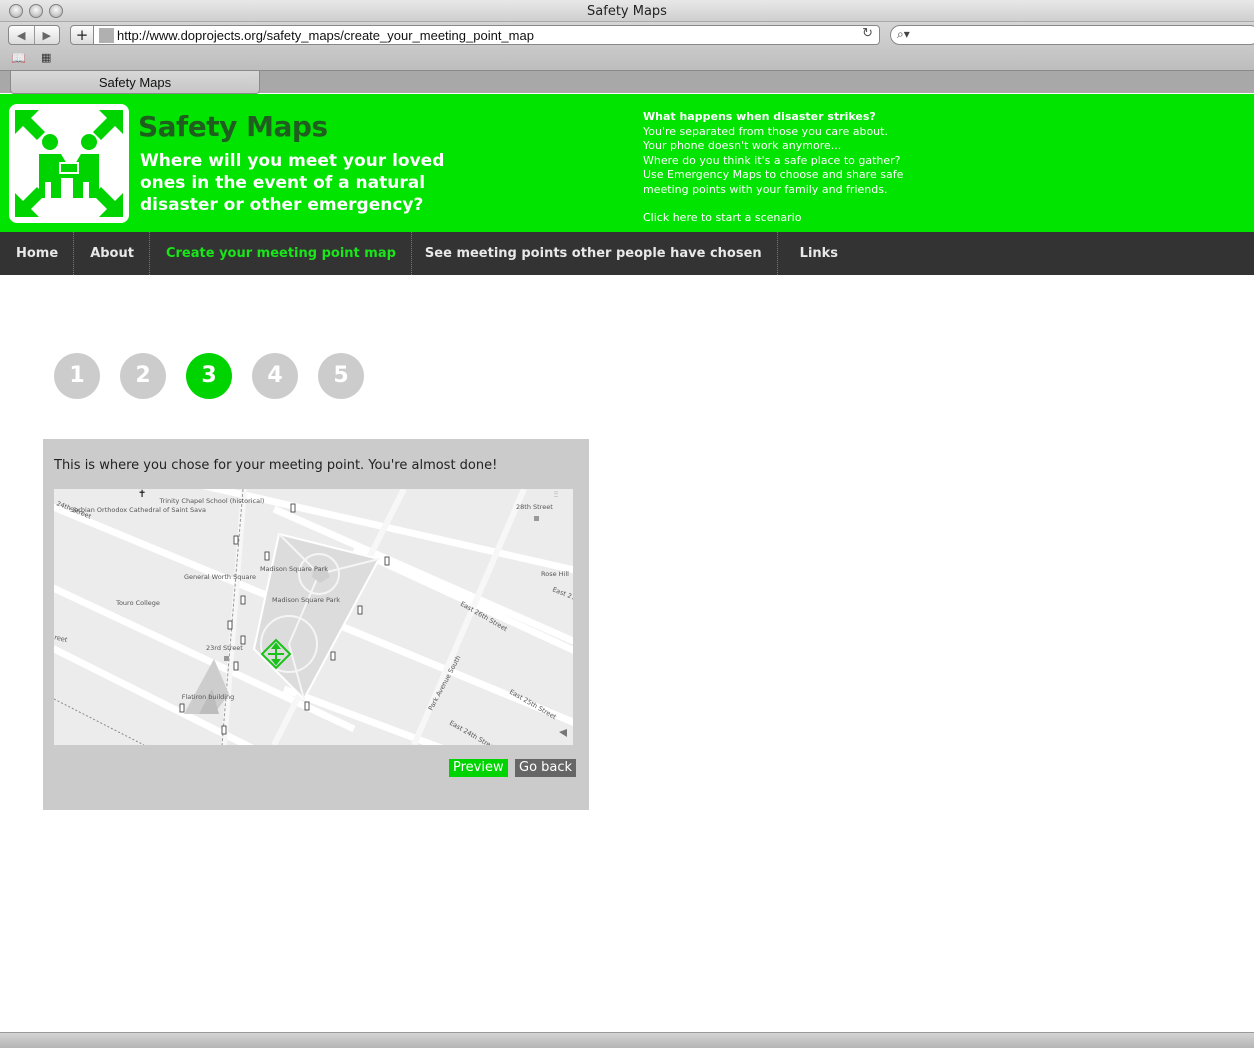 The width and height of the screenshot is (1254, 1048). Describe the element at coordinates (341, 376) in the screenshot. I see `step-5: 5` at that location.